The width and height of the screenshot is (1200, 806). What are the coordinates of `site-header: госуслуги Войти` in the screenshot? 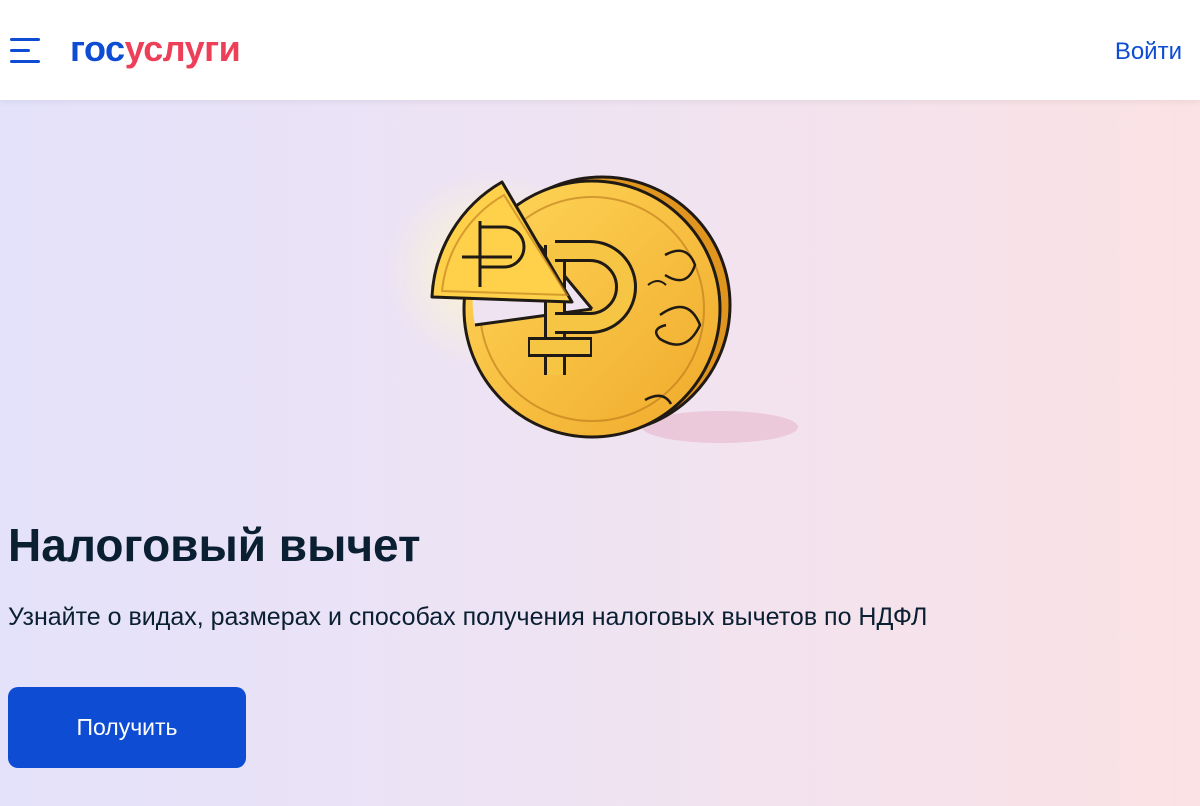 It's located at (600, 50).